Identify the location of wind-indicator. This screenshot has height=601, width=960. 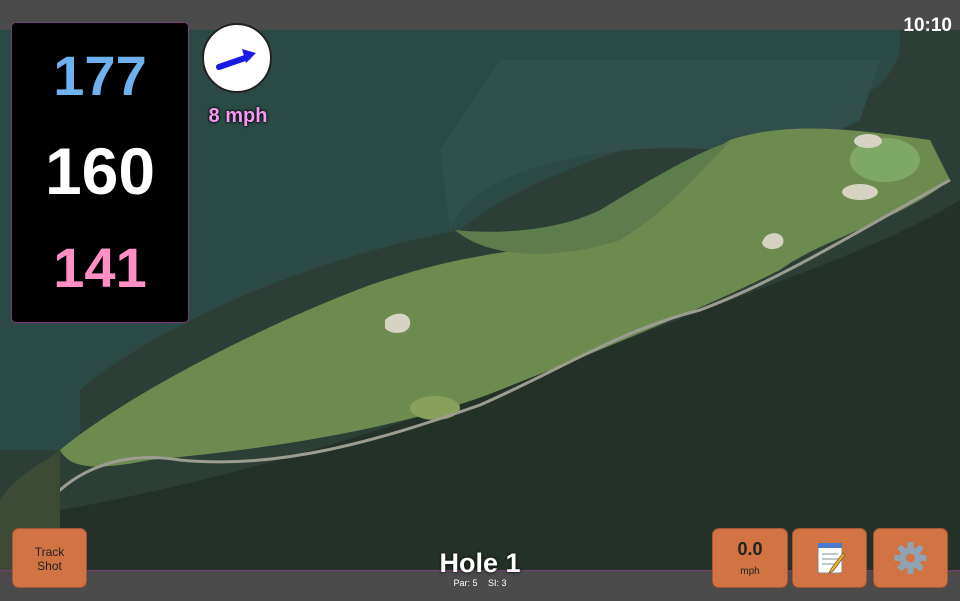
(237, 58).